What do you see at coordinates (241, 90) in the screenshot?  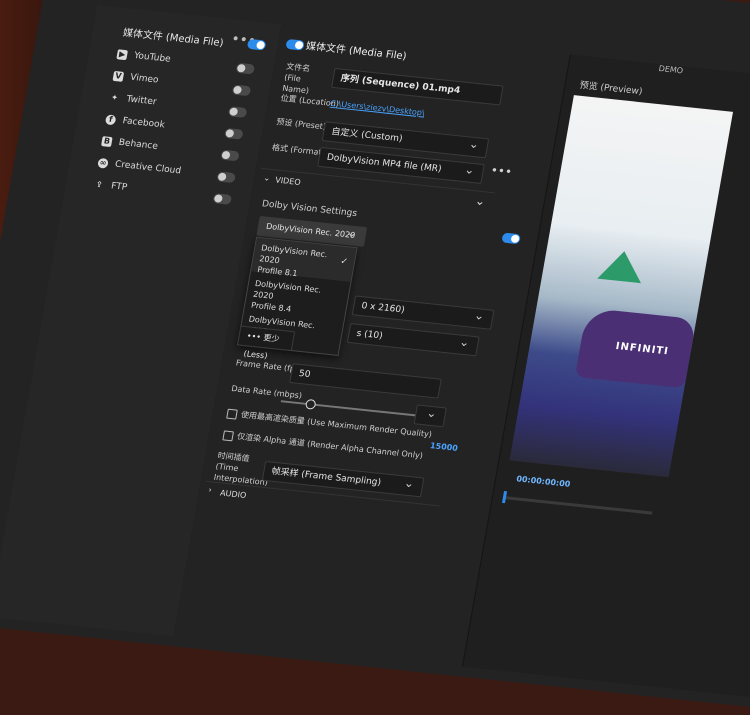 I see `vimeo-toggle` at bounding box center [241, 90].